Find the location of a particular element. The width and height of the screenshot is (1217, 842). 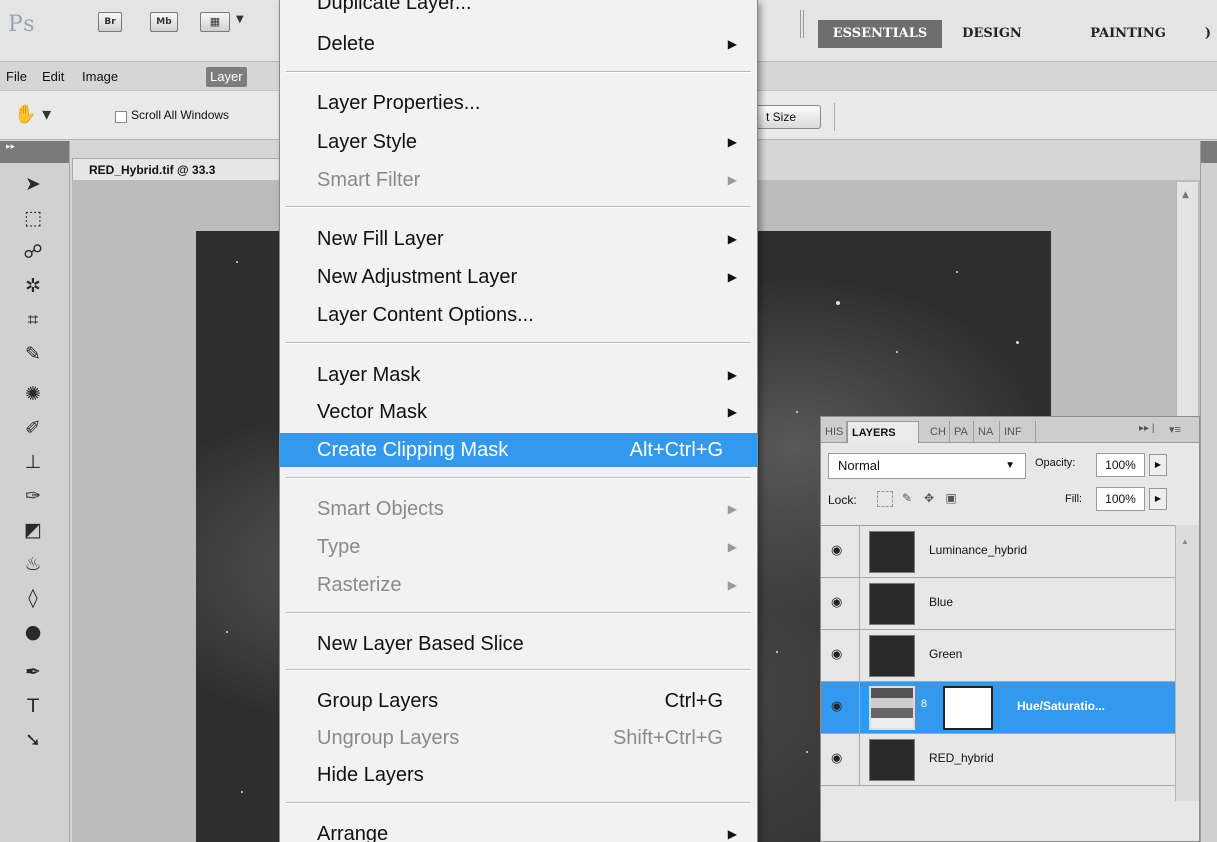

workspace-design: DESIGN is located at coordinates (992, 34).